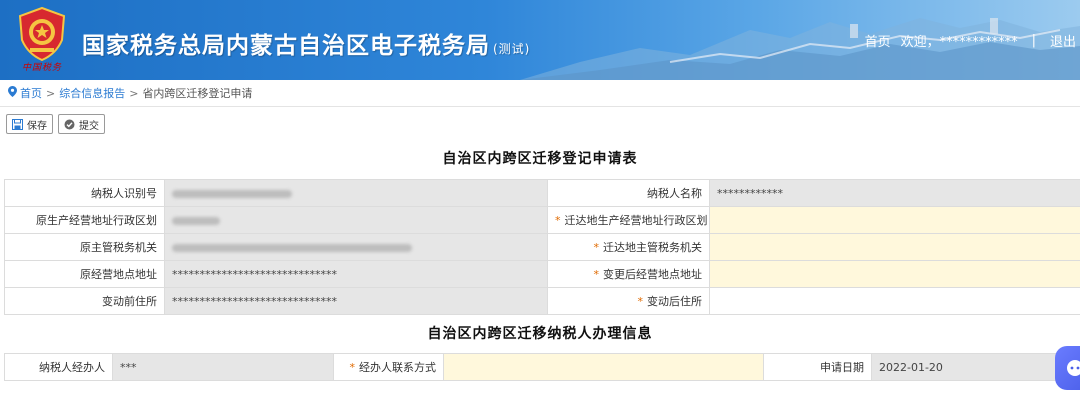 The width and height of the screenshot is (1080, 417). What do you see at coordinates (42, 34) in the screenshot?
I see `tax-emblem-logo` at bounding box center [42, 34].